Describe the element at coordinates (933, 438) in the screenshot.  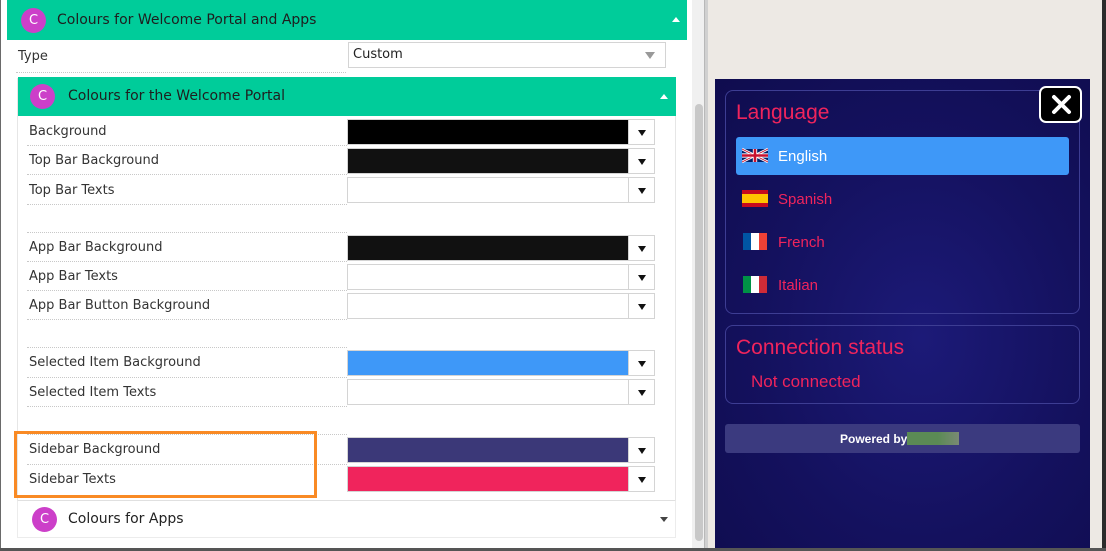
I see `brand-logo-icon` at that location.